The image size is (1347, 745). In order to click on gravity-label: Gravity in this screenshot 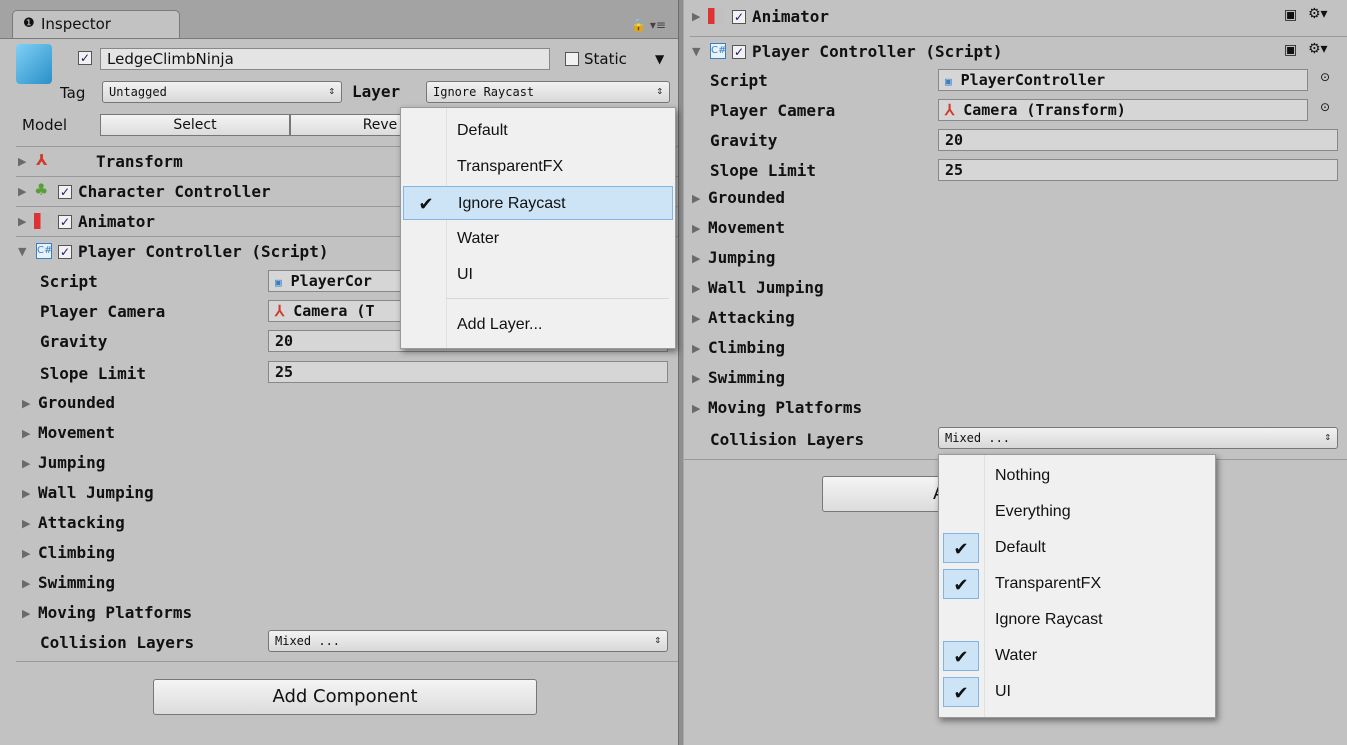, I will do `click(74, 341)`.